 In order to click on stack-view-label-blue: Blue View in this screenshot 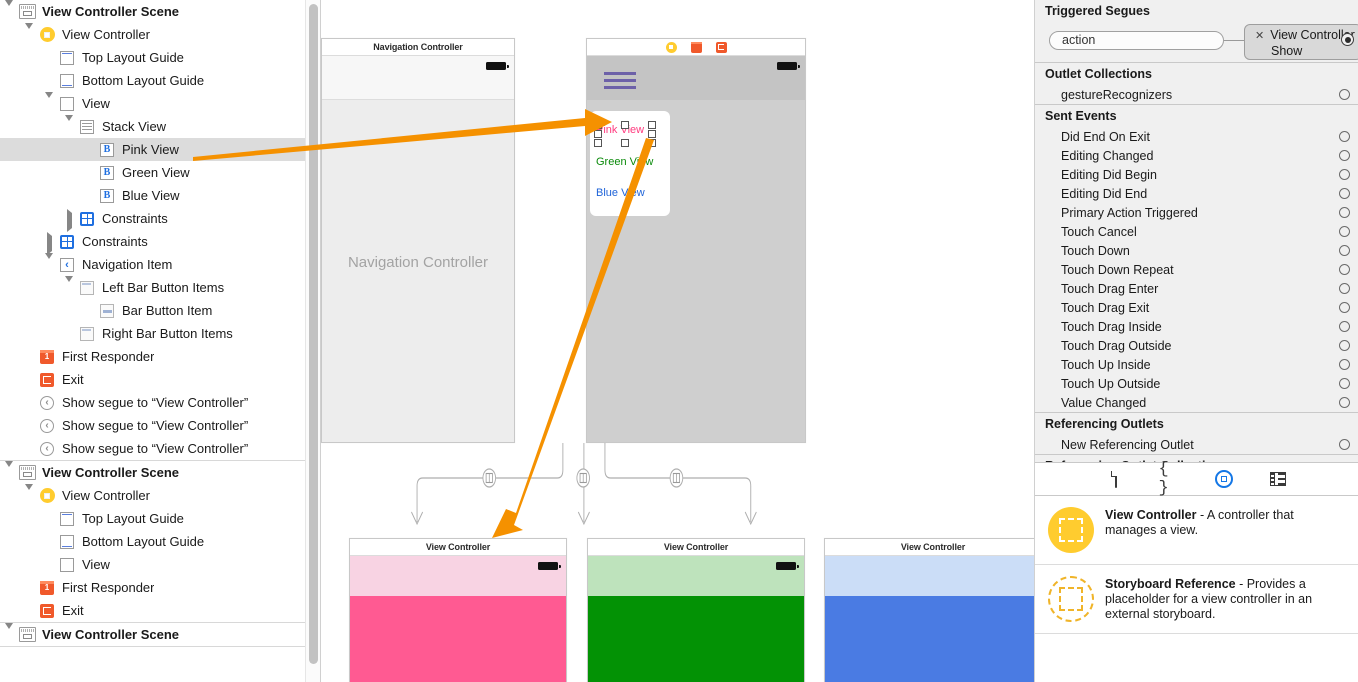, I will do `click(620, 193)`.